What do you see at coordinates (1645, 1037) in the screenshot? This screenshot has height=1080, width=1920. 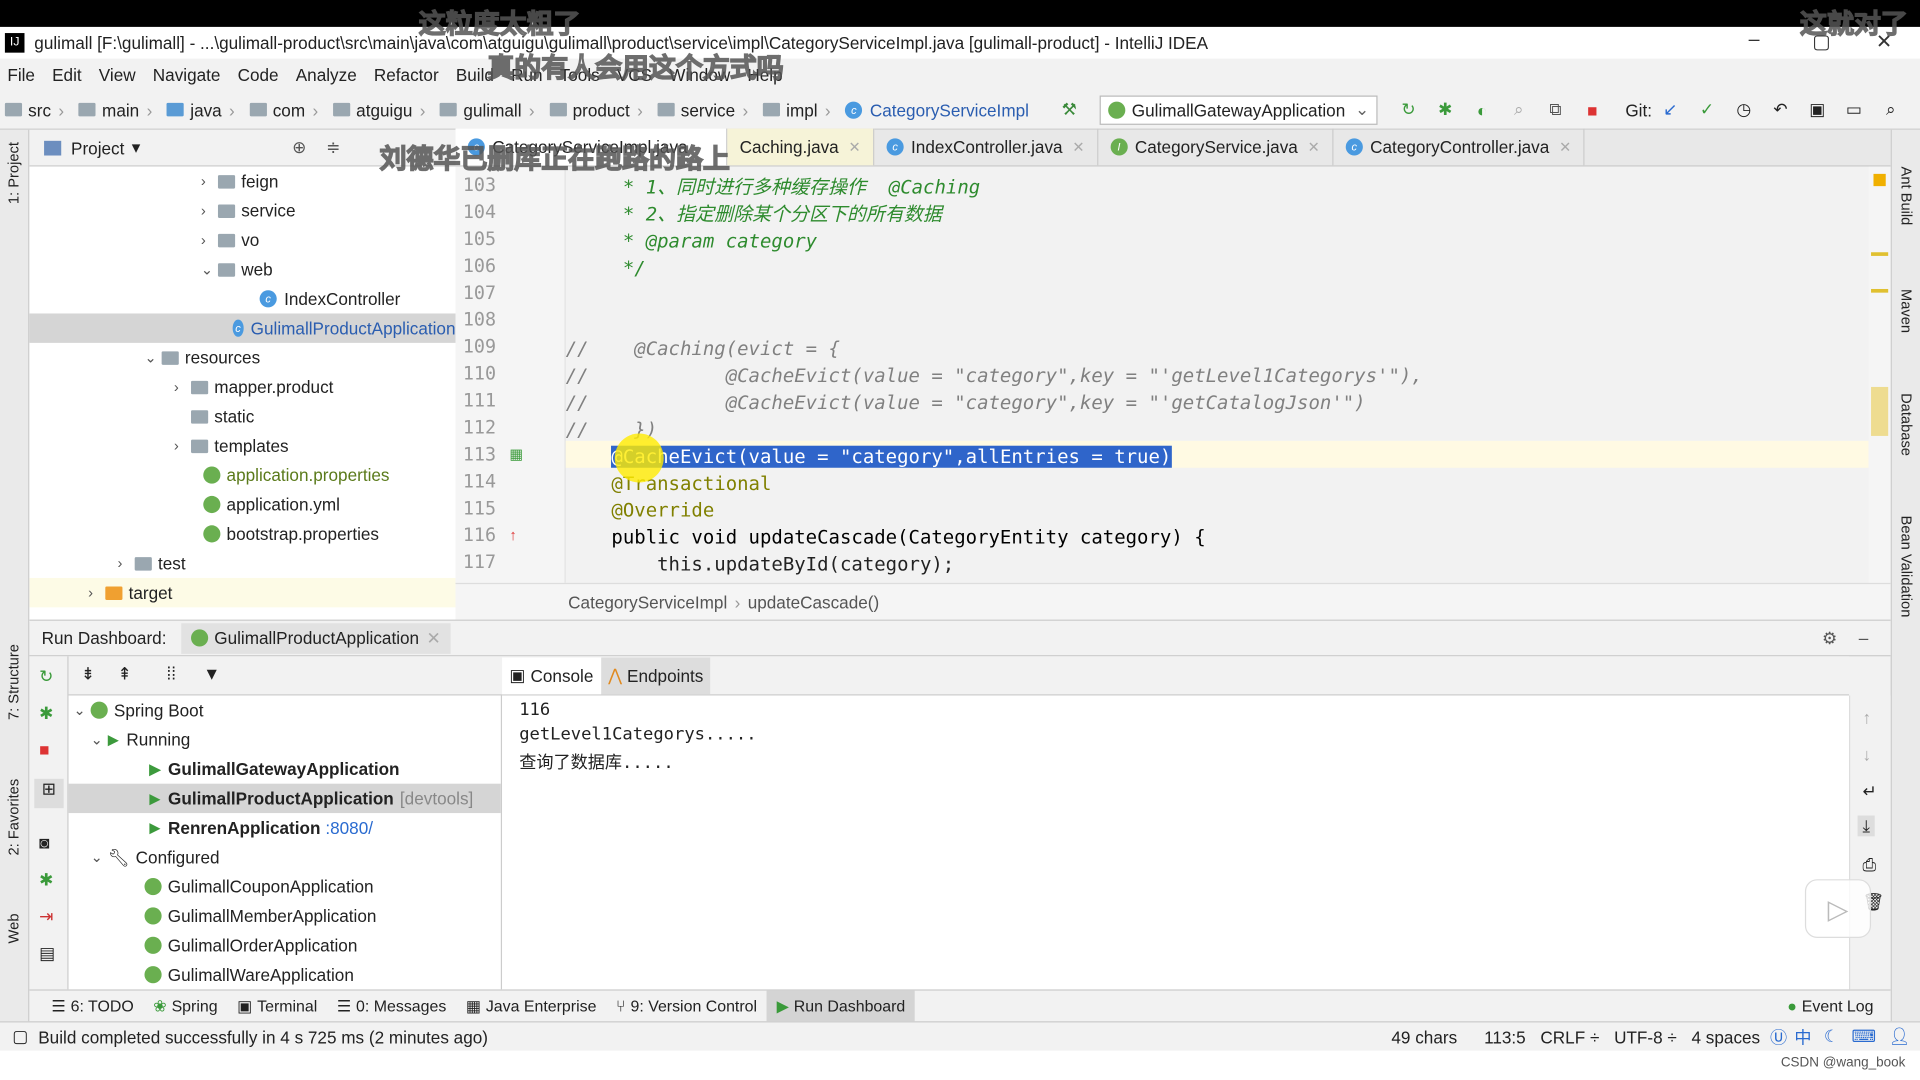 I see `file-encoding: UTF-8 ÷` at bounding box center [1645, 1037].